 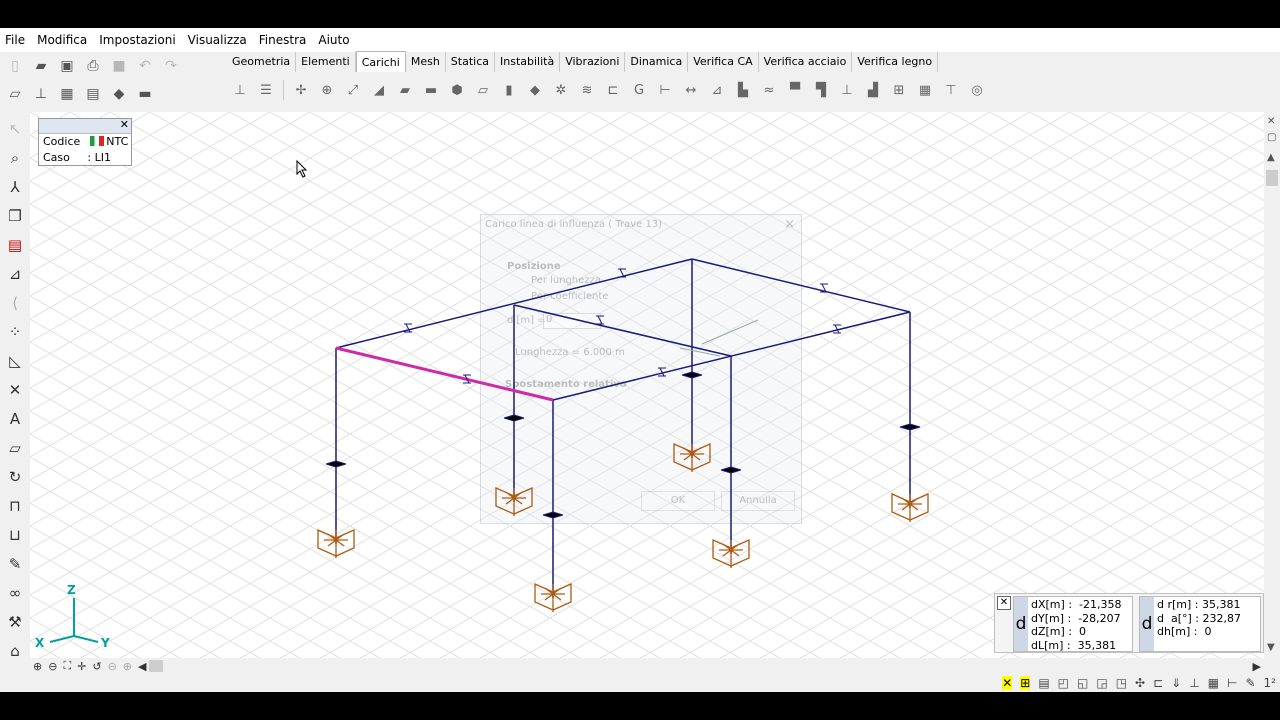 What do you see at coordinates (977, 90) in the screenshot?
I see `seismic-icon: ◎` at bounding box center [977, 90].